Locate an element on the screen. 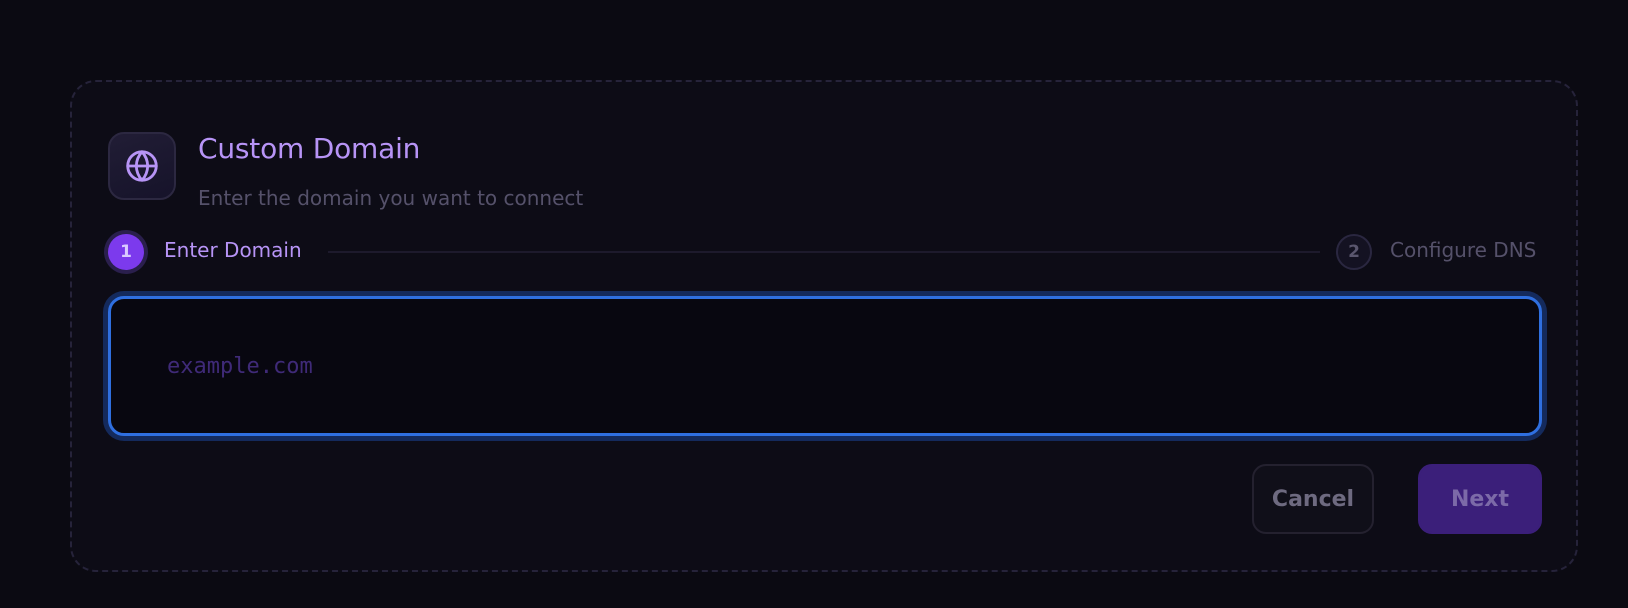  page-subtitle: Enter the domain you want to connect is located at coordinates (391, 198).